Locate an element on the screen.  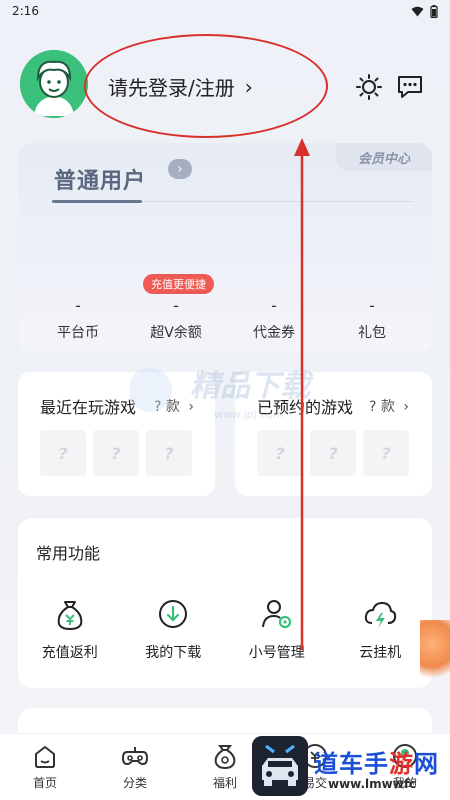
stat-label: 平台币 is located at coordinates (78, 333).